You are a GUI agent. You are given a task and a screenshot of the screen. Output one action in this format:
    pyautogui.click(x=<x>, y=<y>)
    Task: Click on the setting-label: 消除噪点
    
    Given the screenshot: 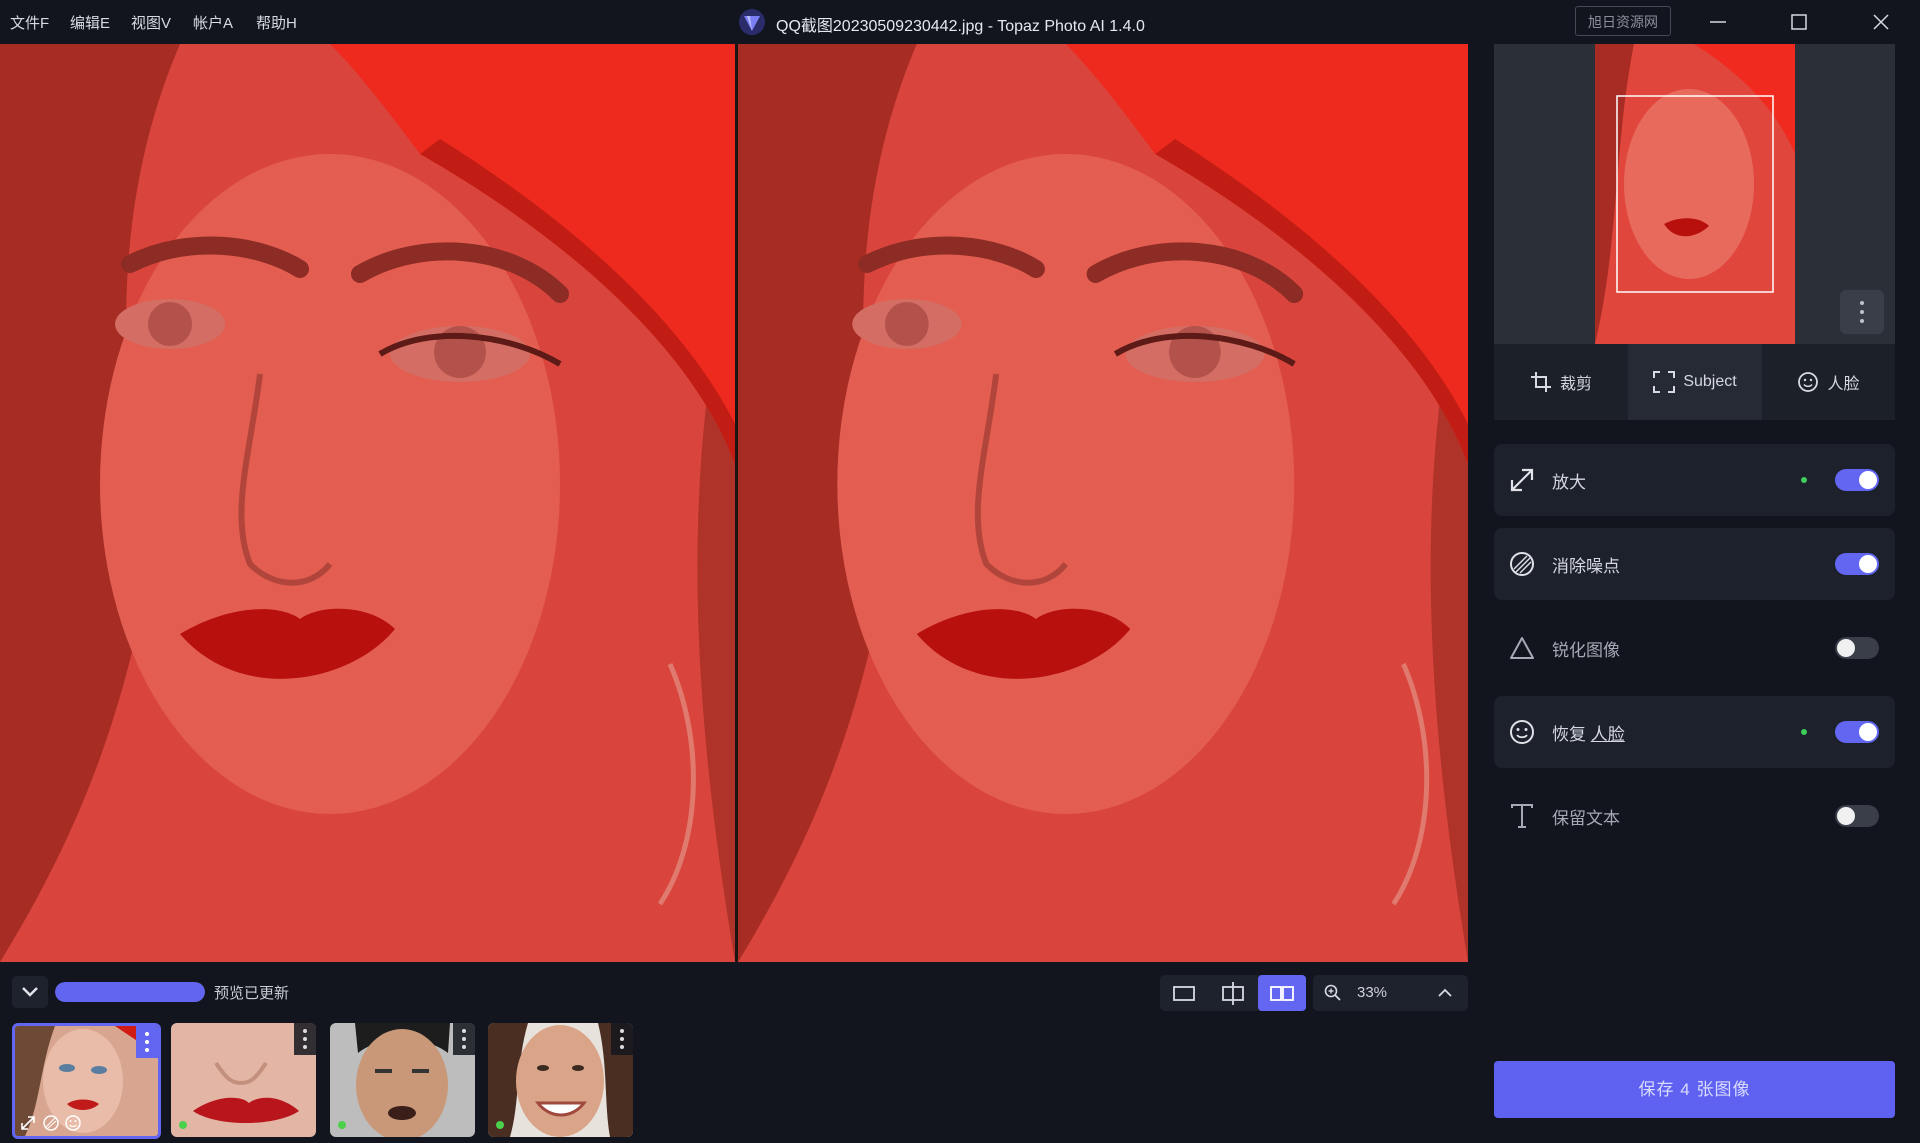 What is the action you would take?
    pyautogui.click(x=1586, y=566)
    